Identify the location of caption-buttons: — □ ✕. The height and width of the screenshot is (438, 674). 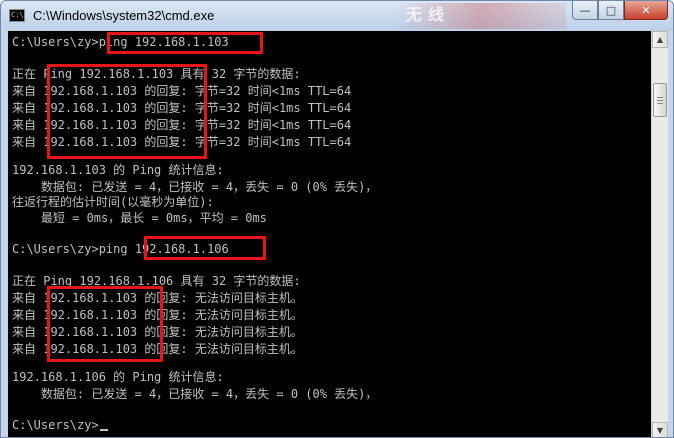
(620, 11).